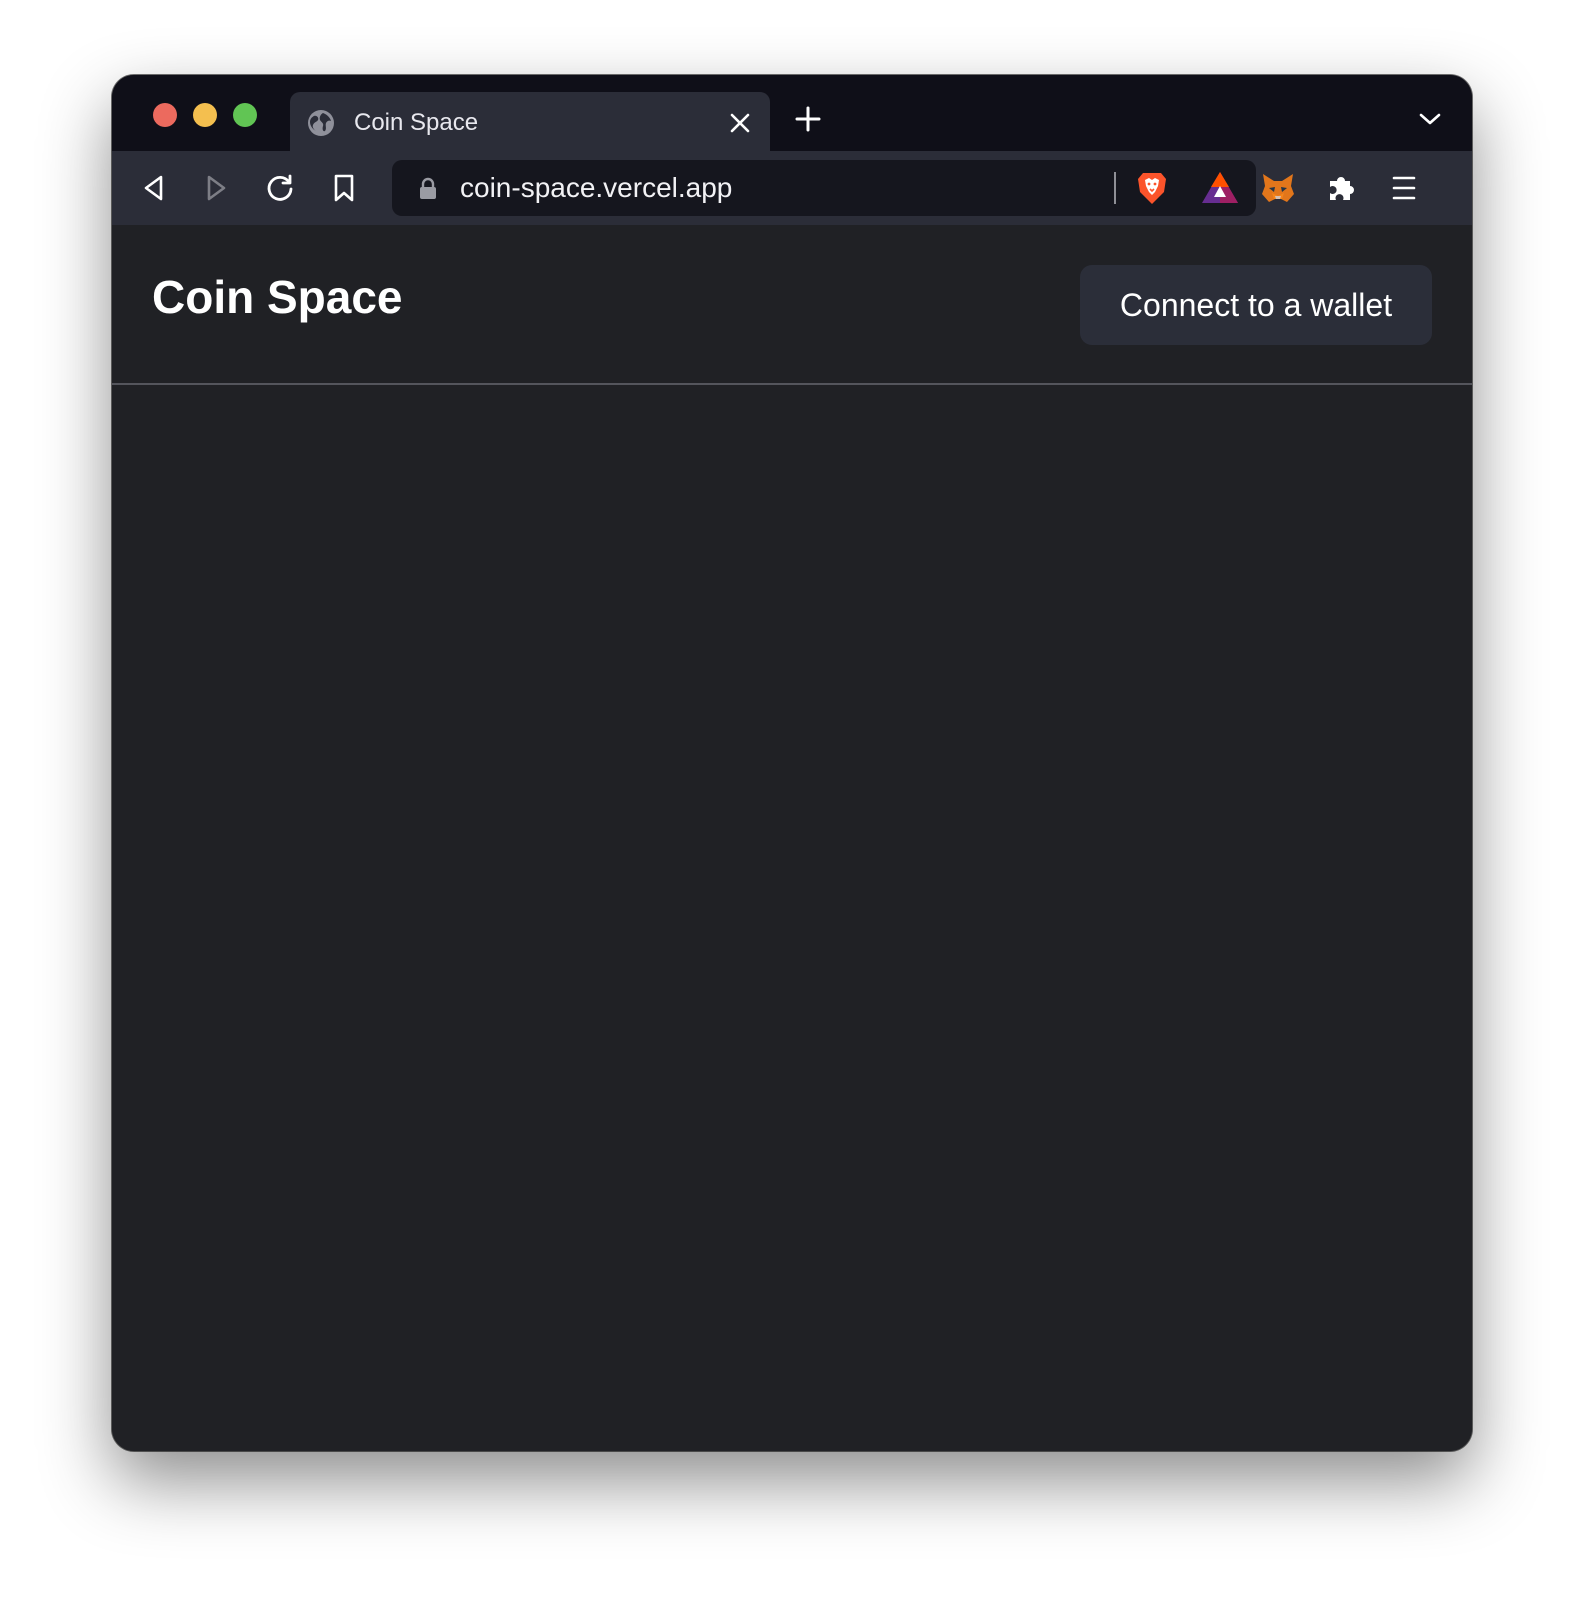 The image size is (1584, 1600). What do you see at coordinates (1430, 119) in the screenshot?
I see `chevron-down-icon` at bounding box center [1430, 119].